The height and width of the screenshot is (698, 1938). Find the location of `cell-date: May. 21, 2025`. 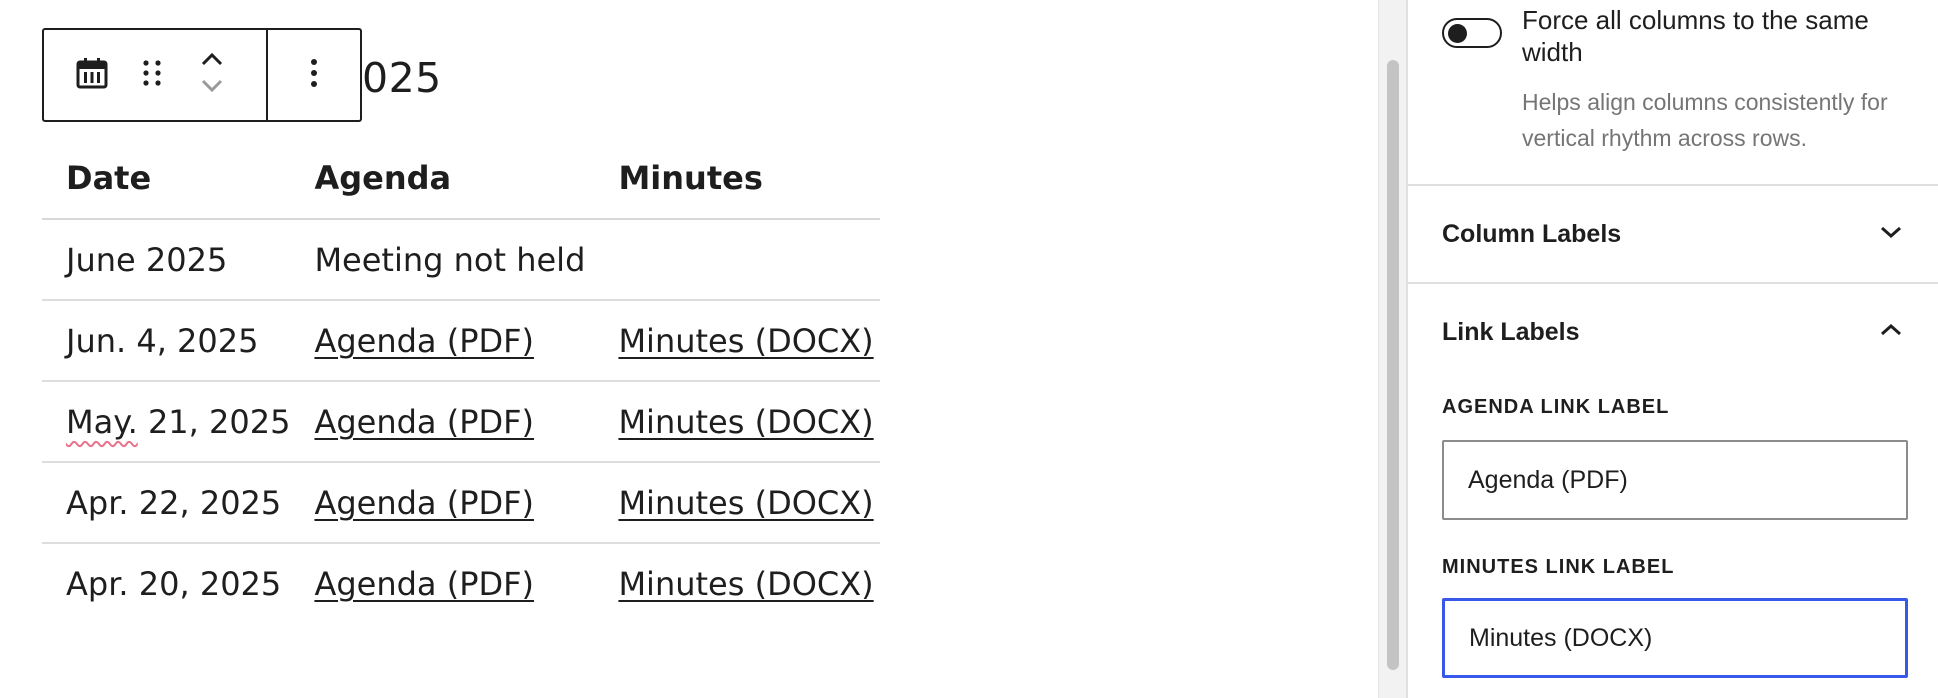

cell-date: May. 21, 2025 is located at coordinates (166, 422).